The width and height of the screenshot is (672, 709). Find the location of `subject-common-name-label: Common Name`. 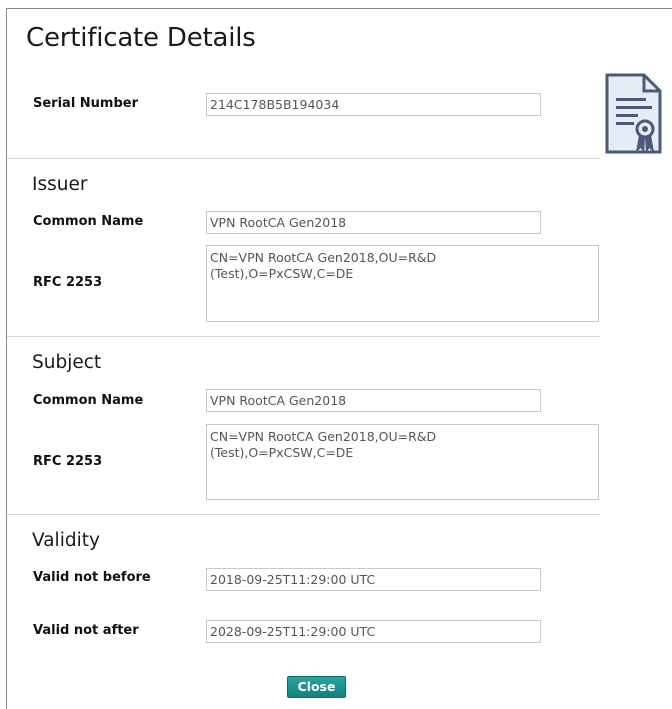

subject-common-name-label: Common Name is located at coordinates (88, 400).